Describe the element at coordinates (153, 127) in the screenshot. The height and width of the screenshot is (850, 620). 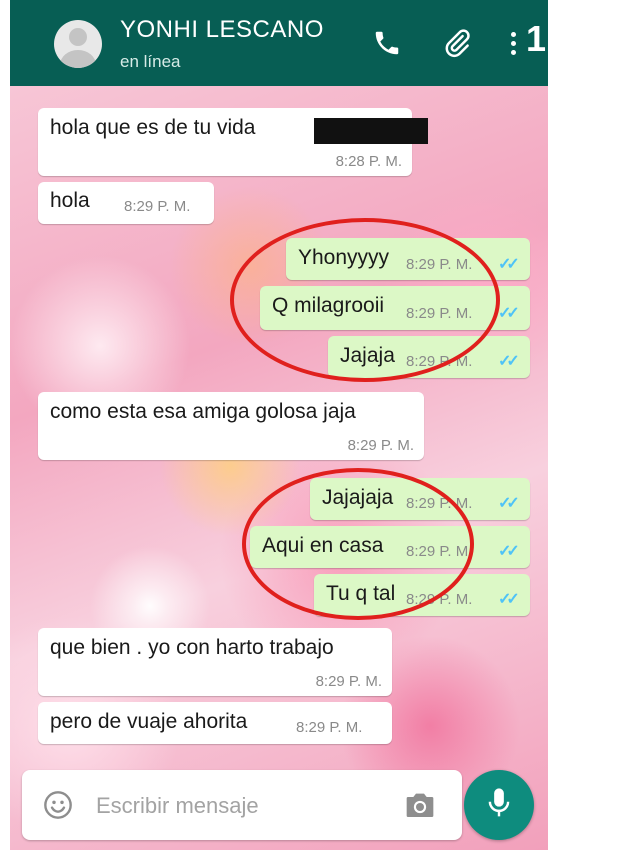
I see `message-text: hola que es de tu vida` at that location.